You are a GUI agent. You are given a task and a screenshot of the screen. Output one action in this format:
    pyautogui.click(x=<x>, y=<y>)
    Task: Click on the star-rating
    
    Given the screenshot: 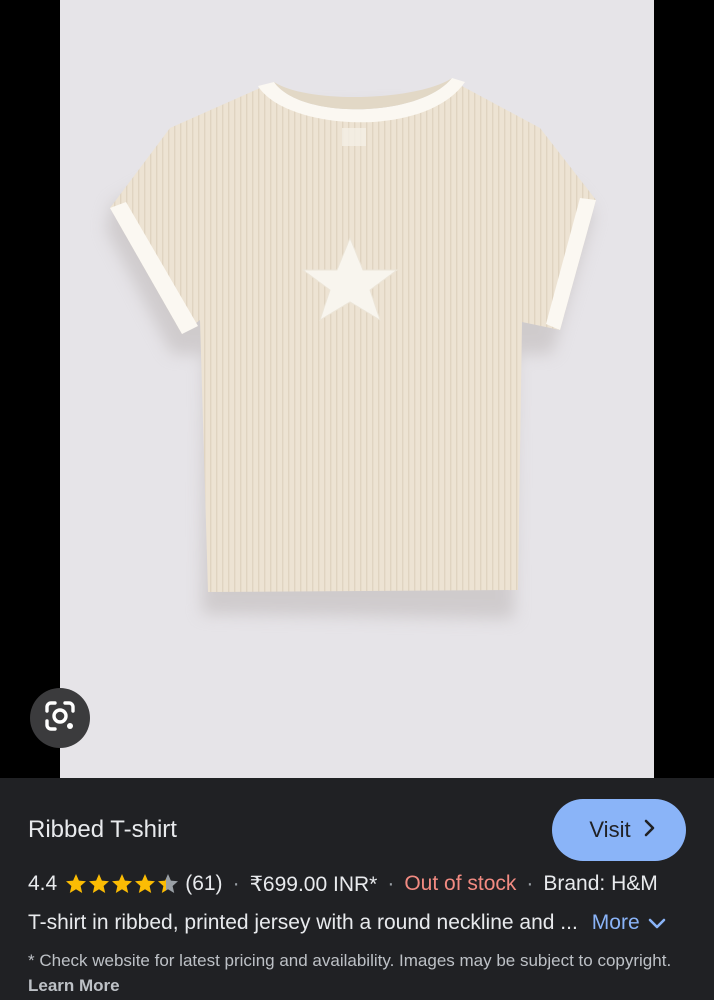 What is the action you would take?
    pyautogui.click(x=122, y=884)
    